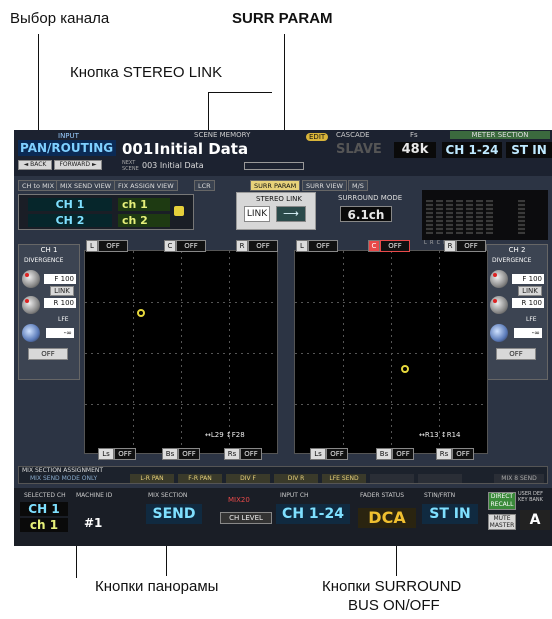 The height and width of the screenshot is (619, 552). I want to click on channel-select-ch1: CH 1, so click(70, 204).